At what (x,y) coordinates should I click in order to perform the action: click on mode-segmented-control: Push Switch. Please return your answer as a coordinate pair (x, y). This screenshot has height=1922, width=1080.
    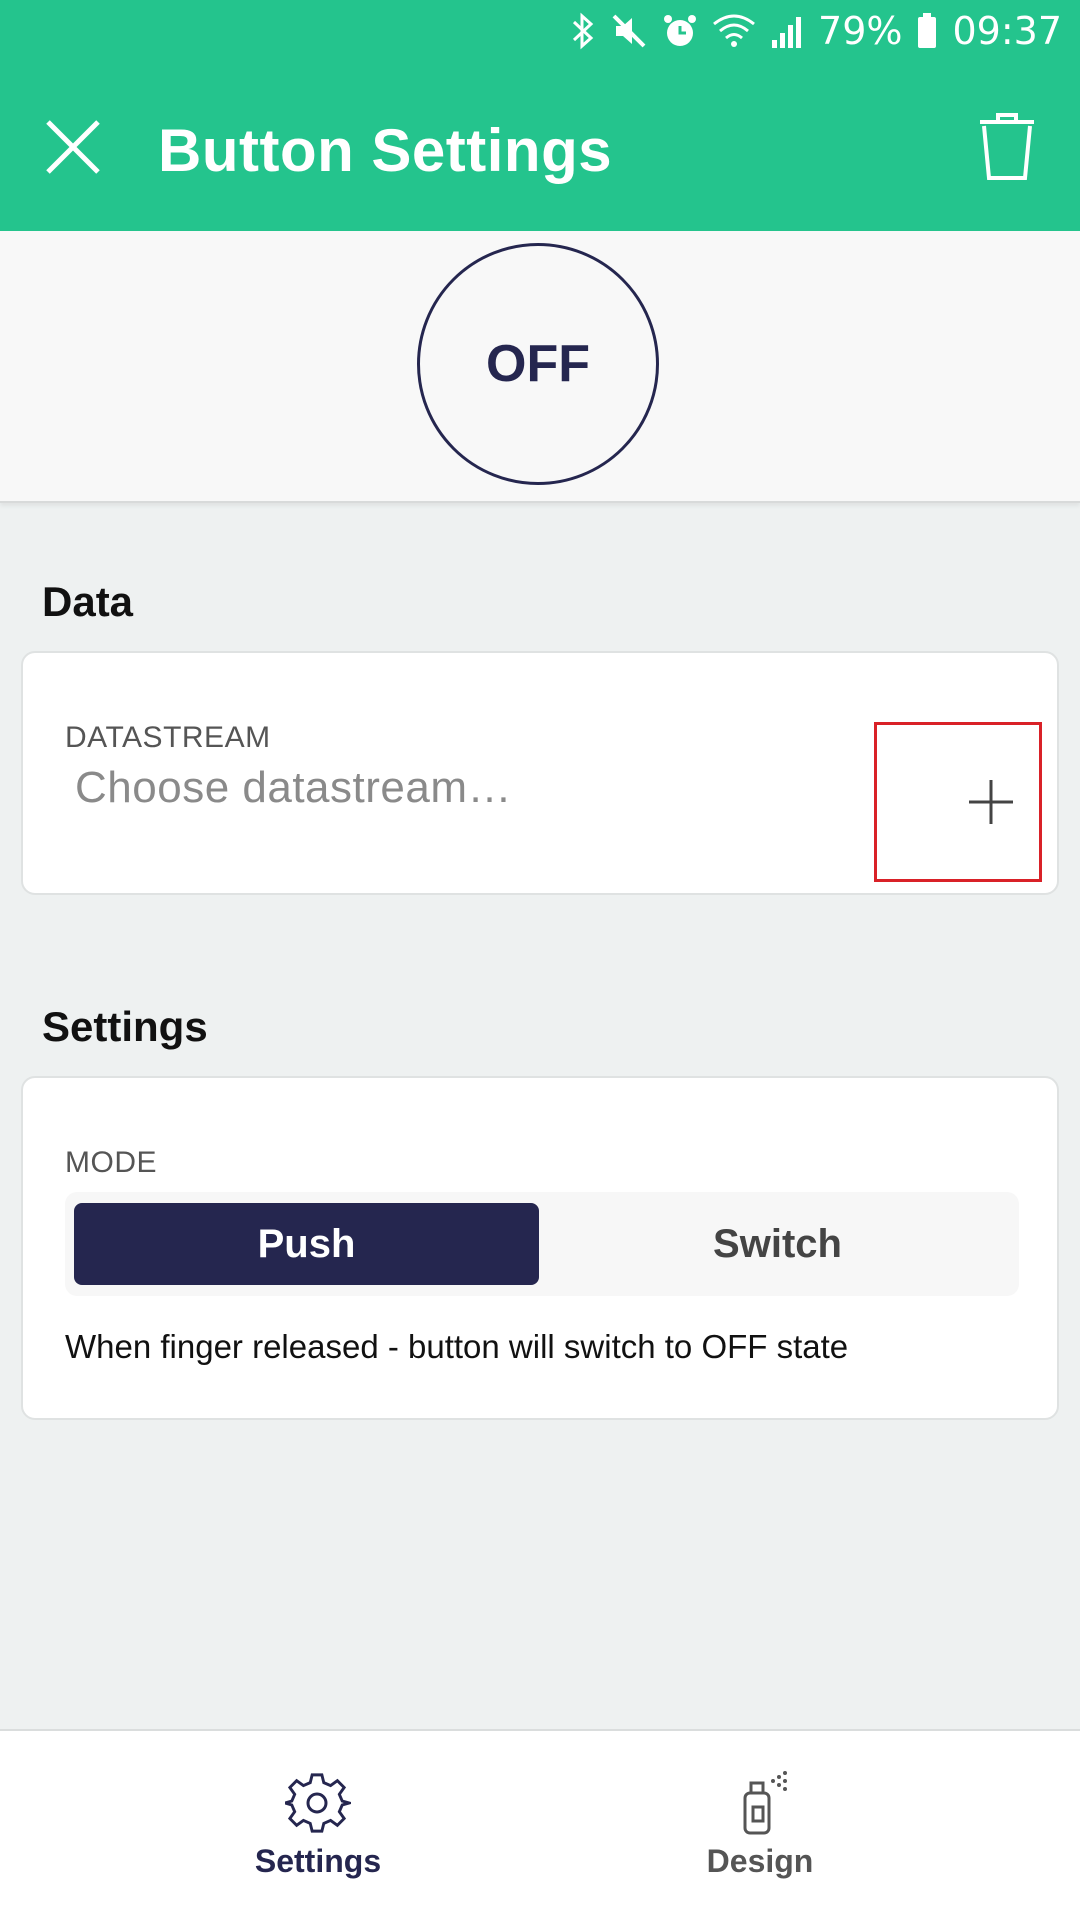
    Looking at the image, I should click on (542, 1244).